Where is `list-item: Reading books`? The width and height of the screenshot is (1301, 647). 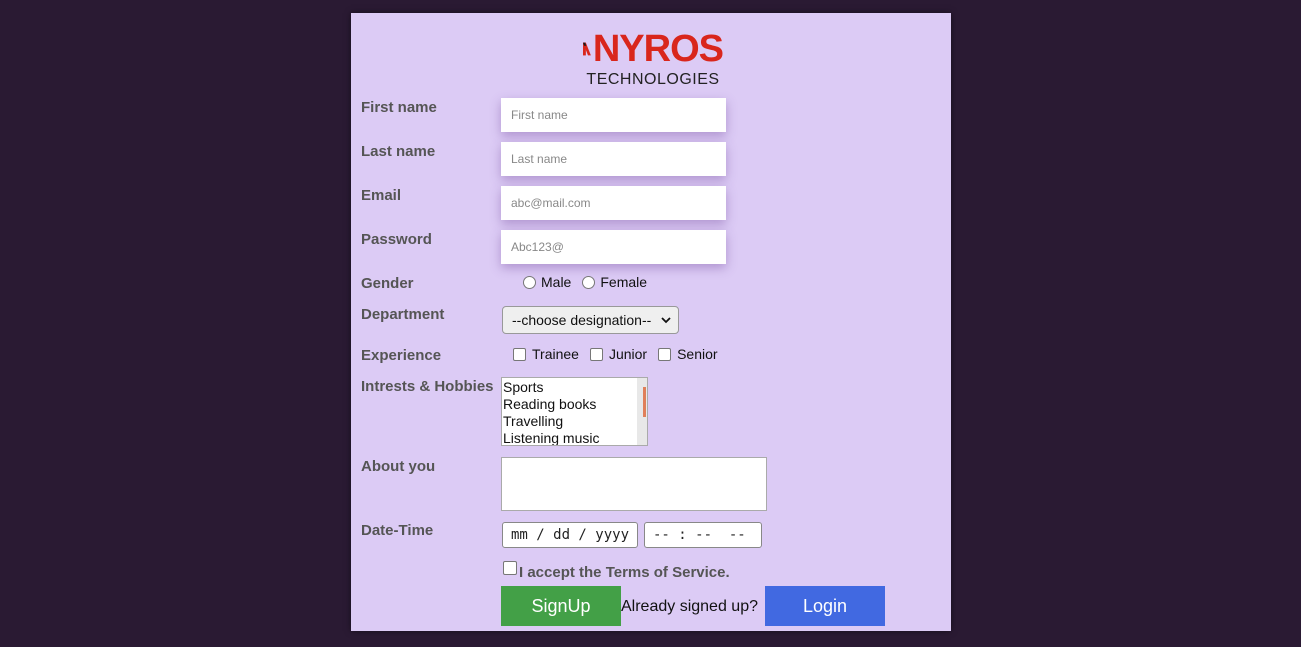
list-item: Reading books is located at coordinates (551, 404).